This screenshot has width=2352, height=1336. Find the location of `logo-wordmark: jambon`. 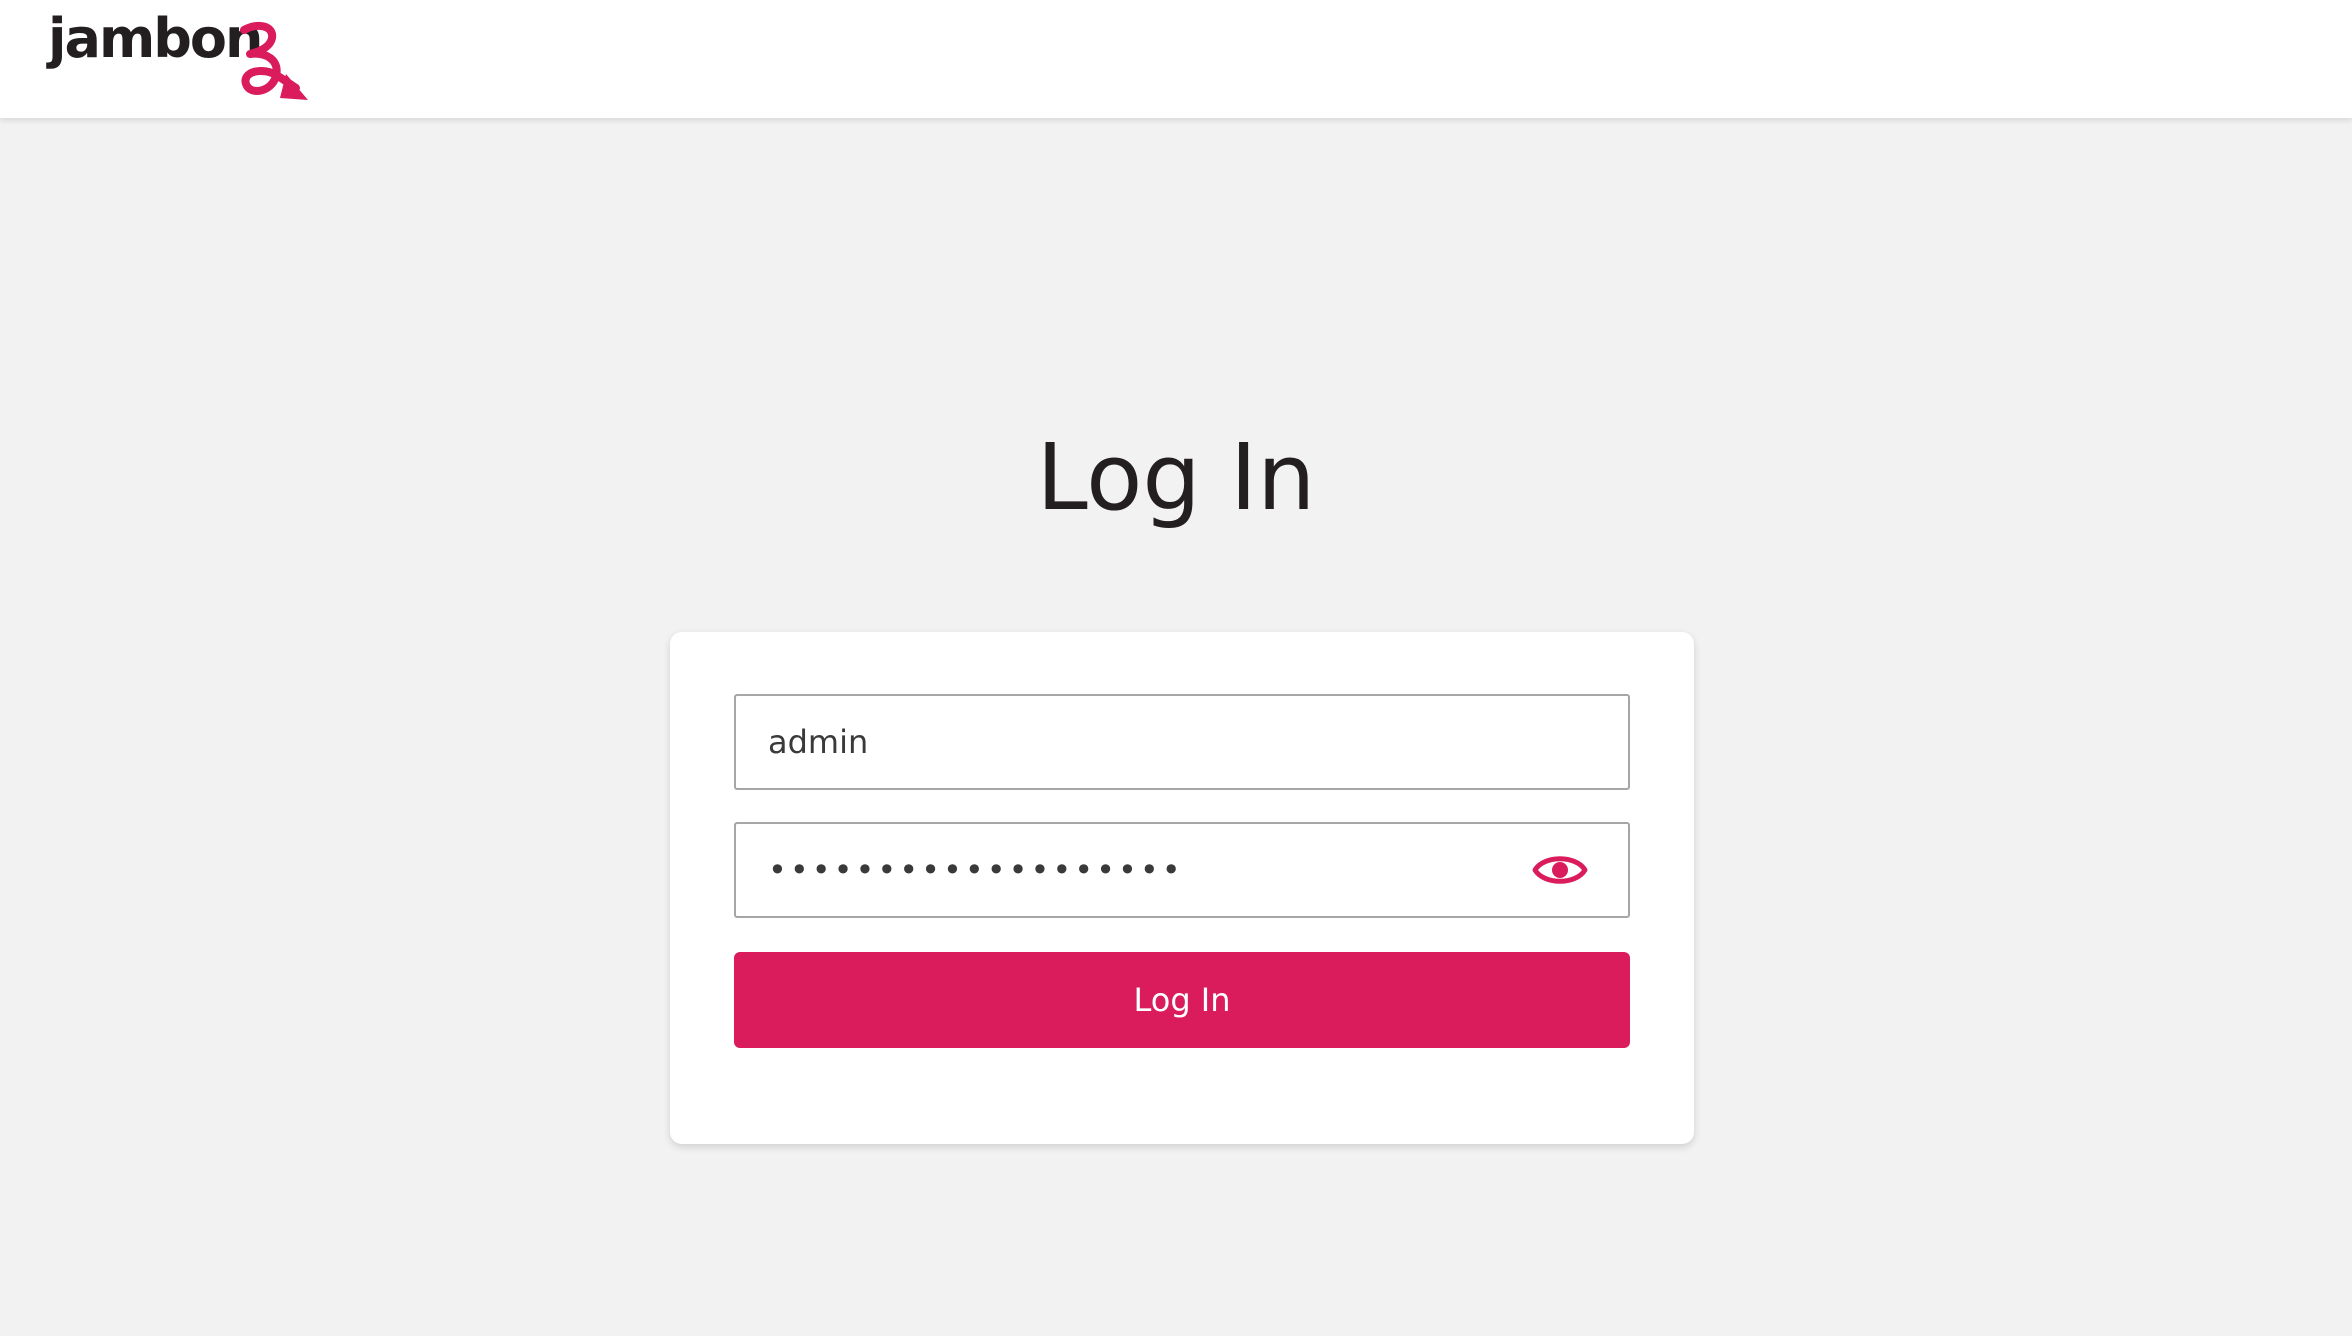

logo-wordmark: jambon is located at coordinates (155, 38).